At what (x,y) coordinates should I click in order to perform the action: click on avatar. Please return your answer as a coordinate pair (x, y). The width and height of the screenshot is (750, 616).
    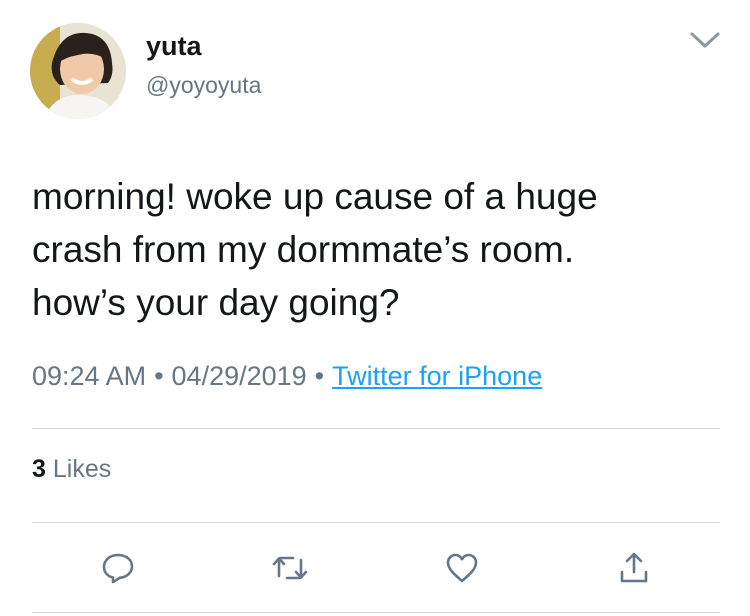
    Looking at the image, I should click on (78, 71).